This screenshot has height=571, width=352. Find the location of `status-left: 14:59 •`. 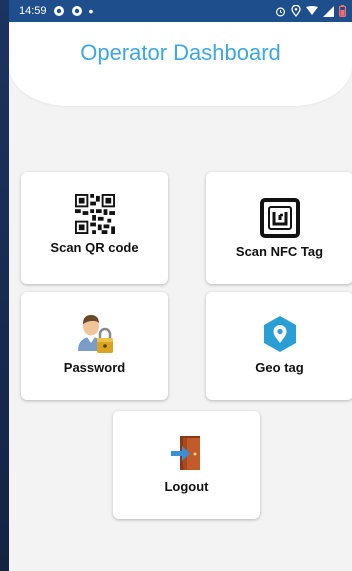

status-left: 14:59 • is located at coordinates (51, 10).